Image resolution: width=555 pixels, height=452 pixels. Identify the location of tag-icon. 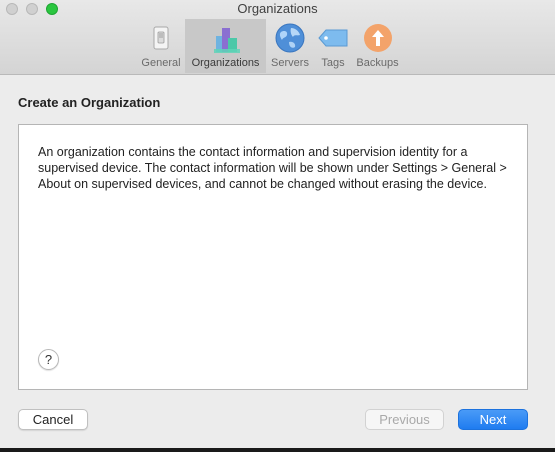
(333, 38).